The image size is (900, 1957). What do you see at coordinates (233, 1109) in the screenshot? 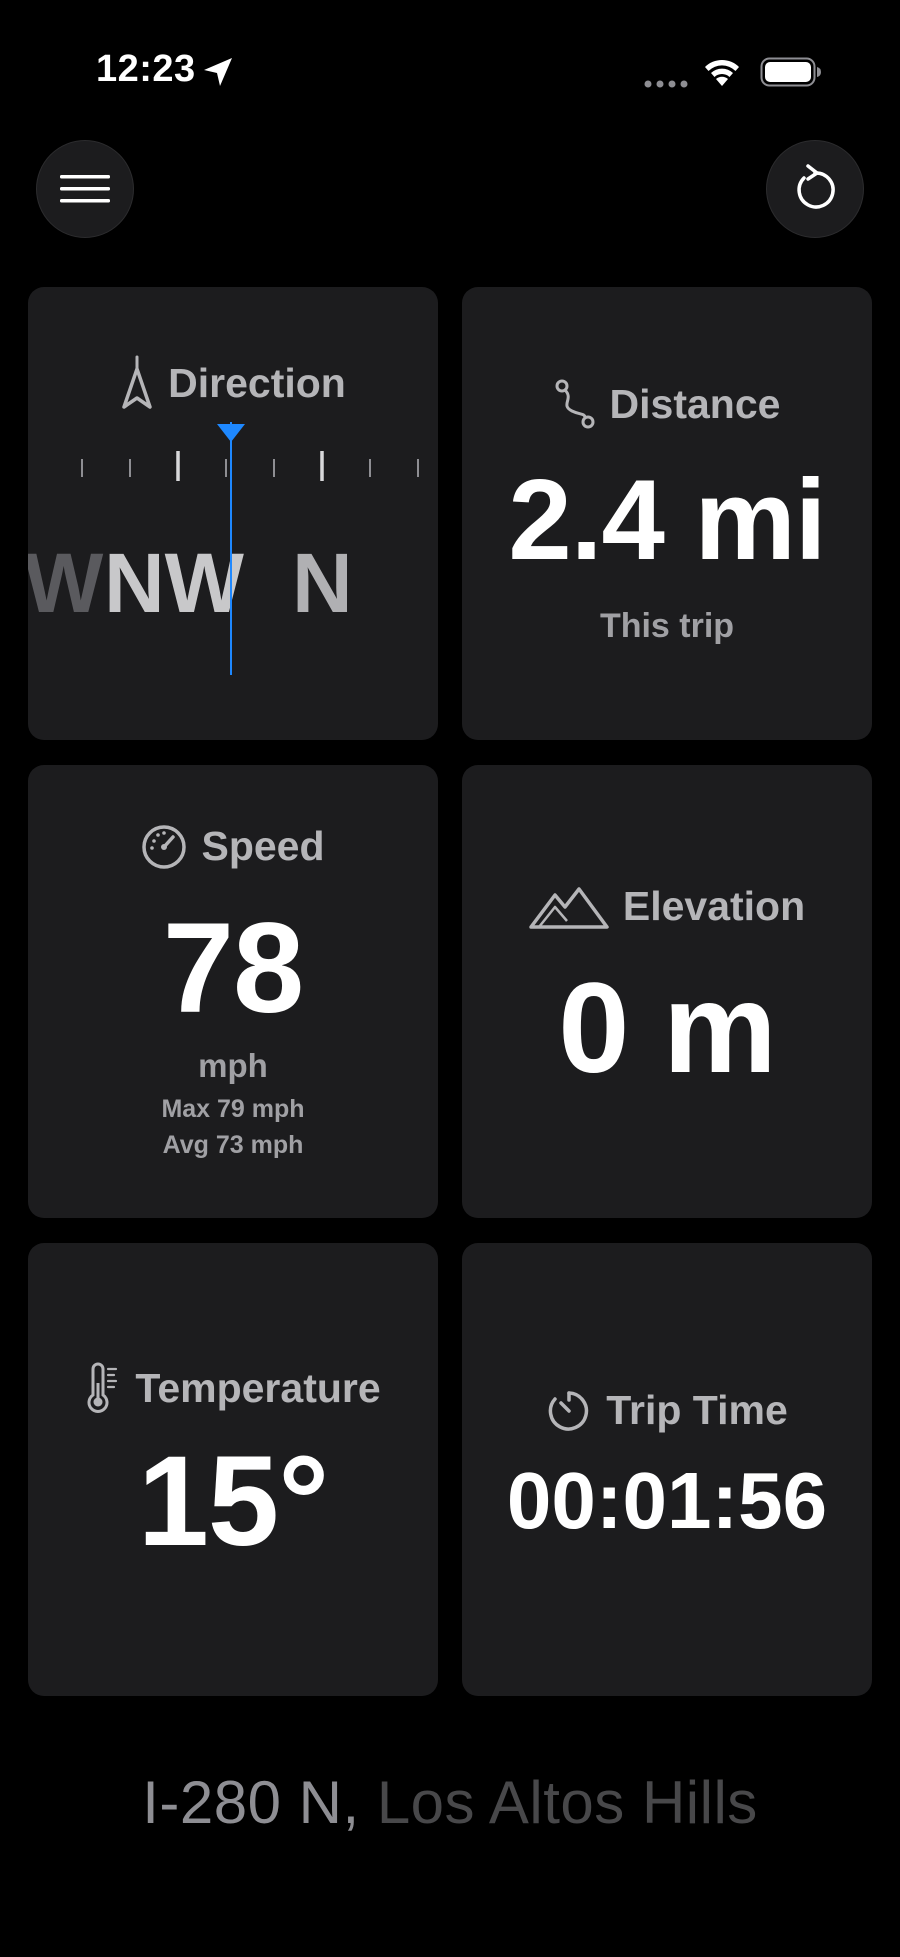
I see `speed-max: Max 79 mph` at bounding box center [233, 1109].